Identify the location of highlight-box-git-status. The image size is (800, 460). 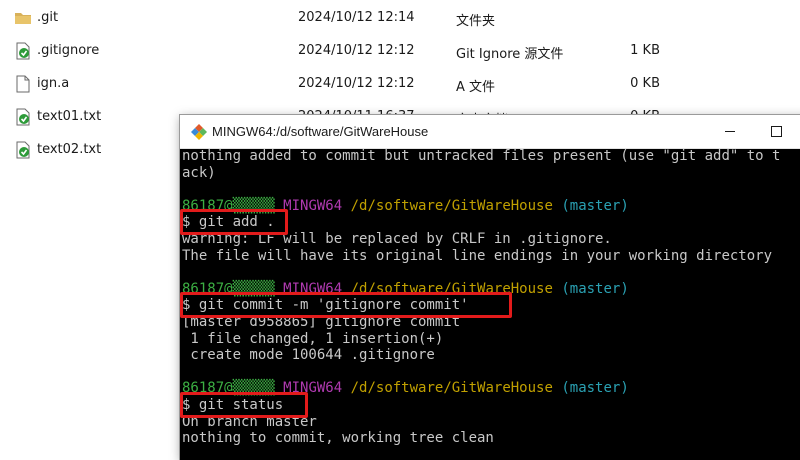
(244, 405).